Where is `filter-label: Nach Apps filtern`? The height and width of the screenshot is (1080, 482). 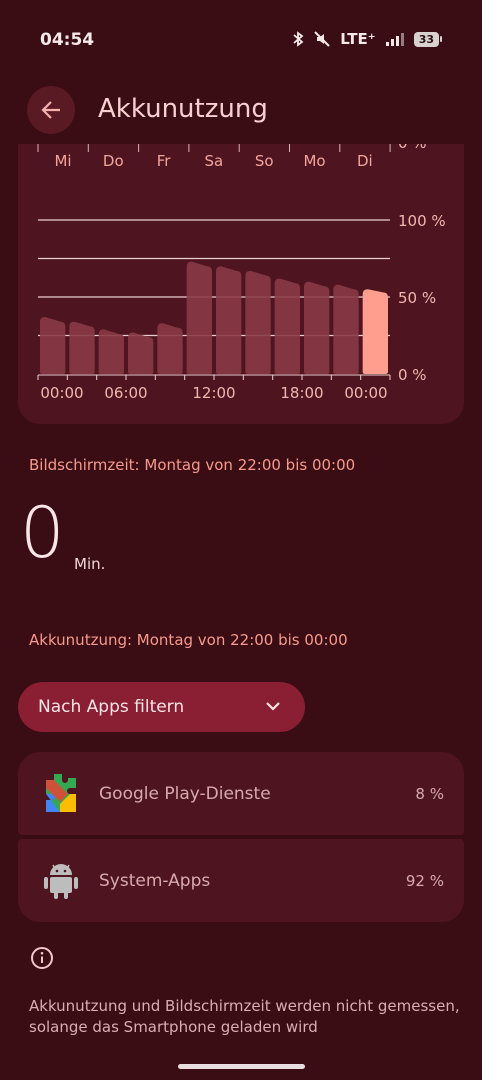
filter-label: Nach Apps filtern is located at coordinates (111, 707).